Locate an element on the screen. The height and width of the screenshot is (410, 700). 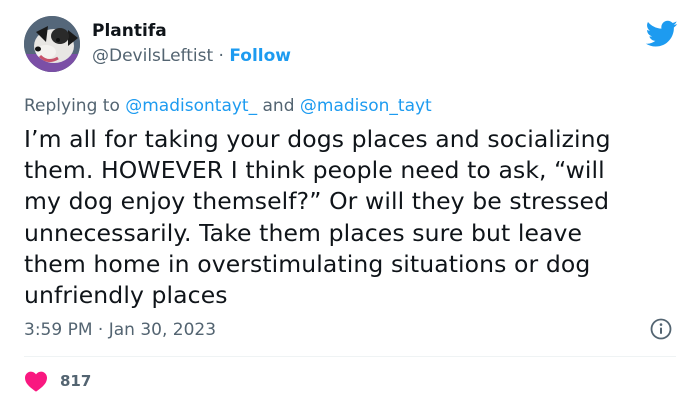
tweet-timestamp: 3:59 PM · Jan 30, 2023 is located at coordinates (120, 330).